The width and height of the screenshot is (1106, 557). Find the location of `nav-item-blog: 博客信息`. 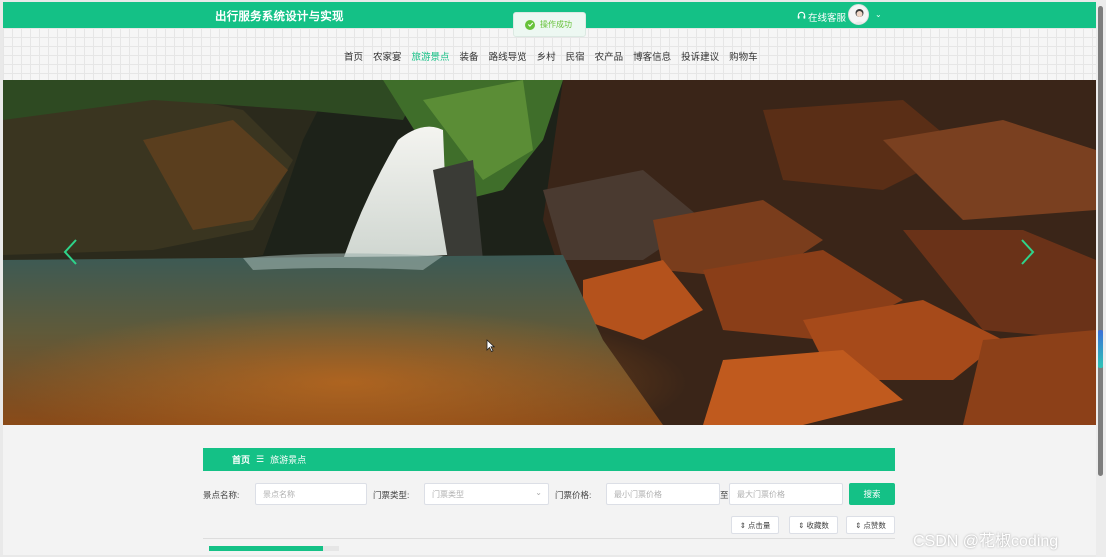

nav-item-blog: 博客信息 is located at coordinates (652, 56).